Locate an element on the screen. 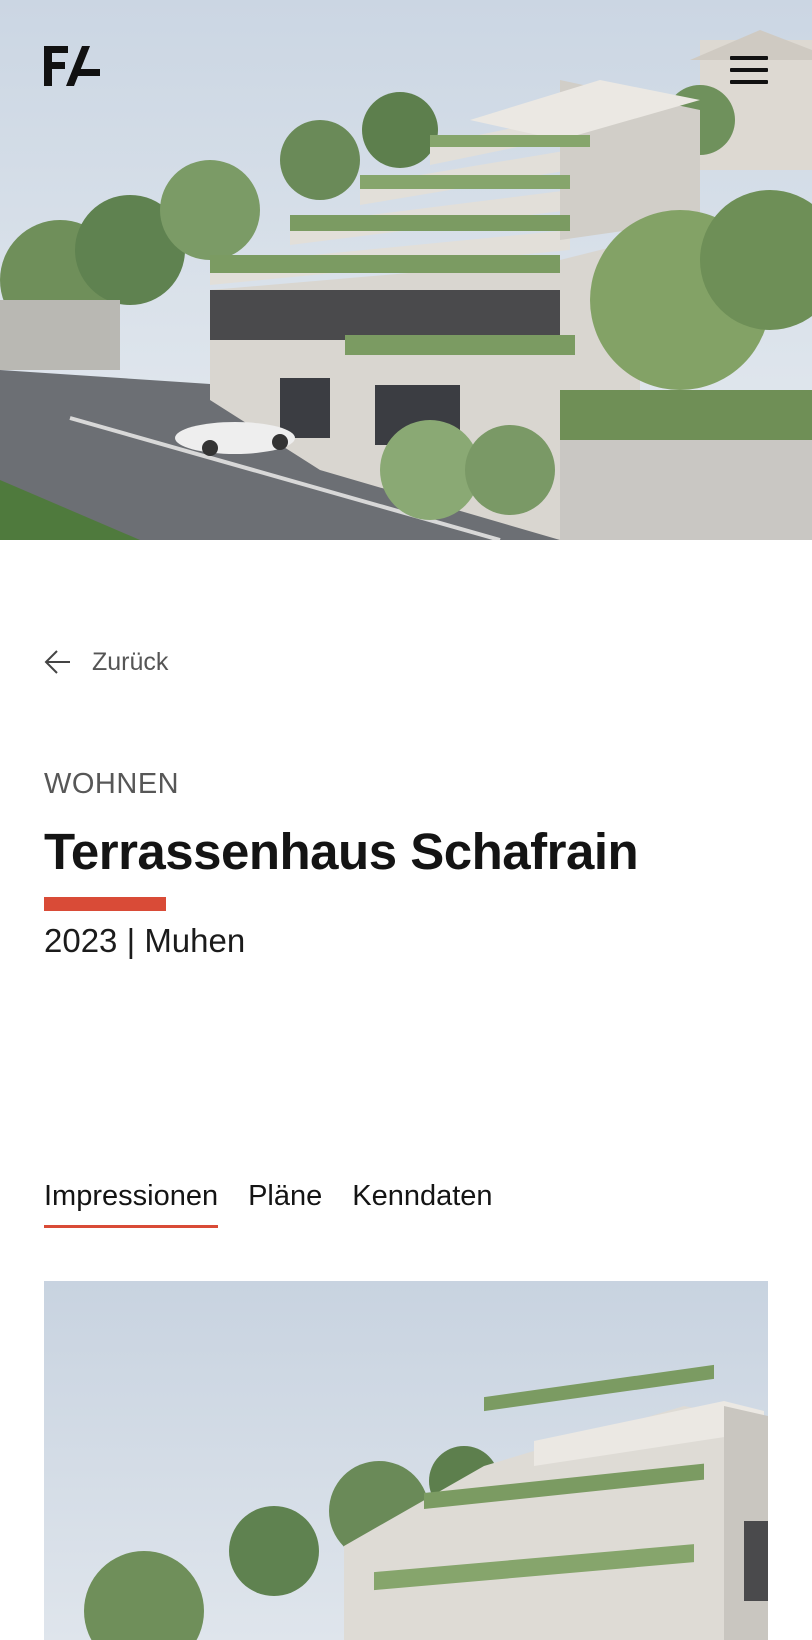 Image resolution: width=812 pixels, height=1640 pixels. logo is located at coordinates (72, 66).